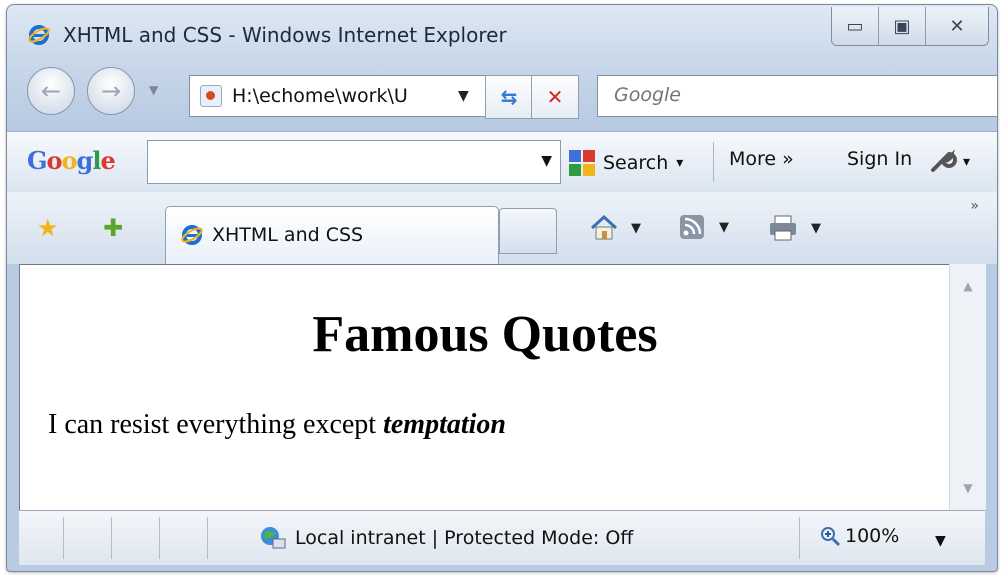  What do you see at coordinates (968, 488) in the screenshot?
I see `scroll-down-arrow-icon: ▼` at bounding box center [968, 488].